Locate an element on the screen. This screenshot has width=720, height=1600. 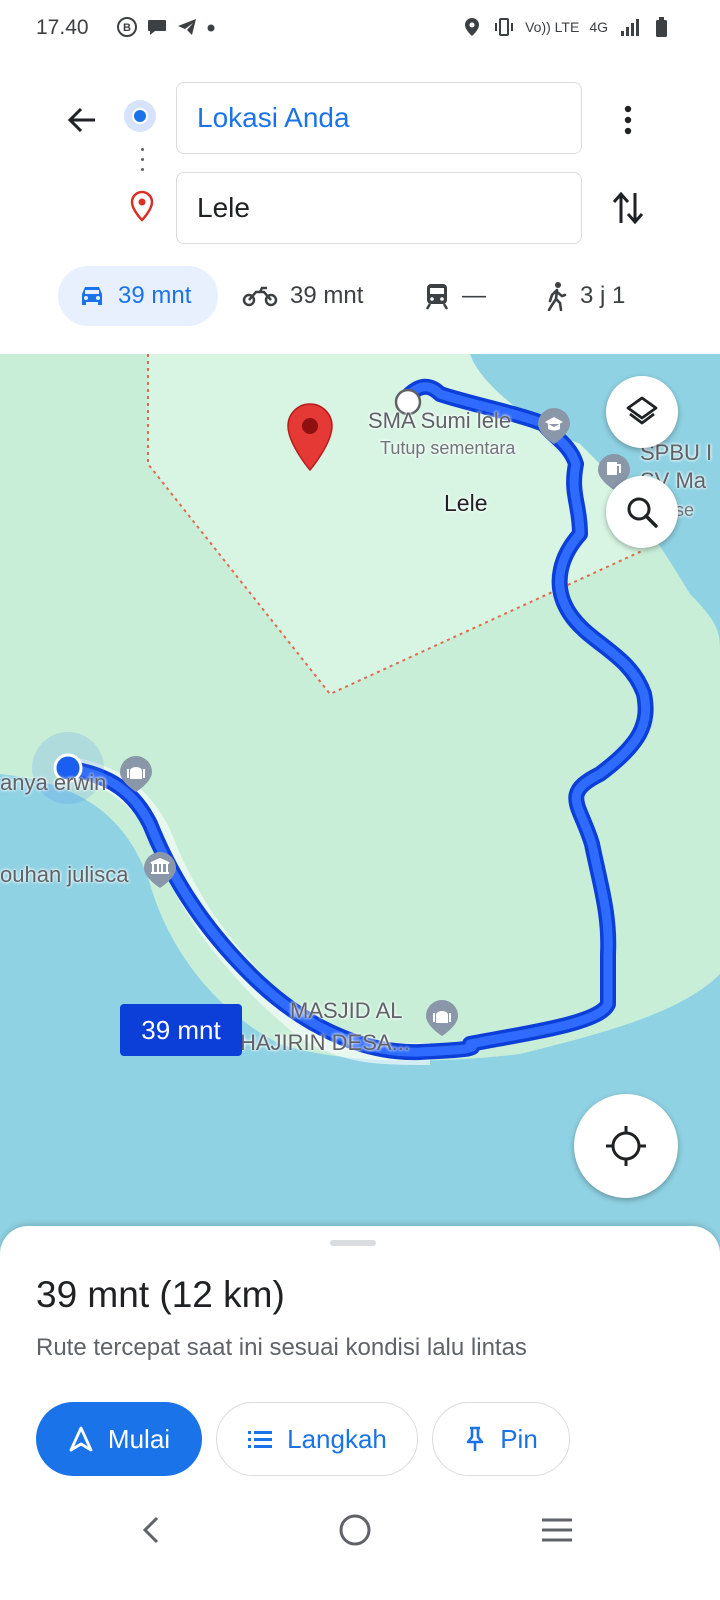
network-label: 4G is located at coordinates (598, 27).